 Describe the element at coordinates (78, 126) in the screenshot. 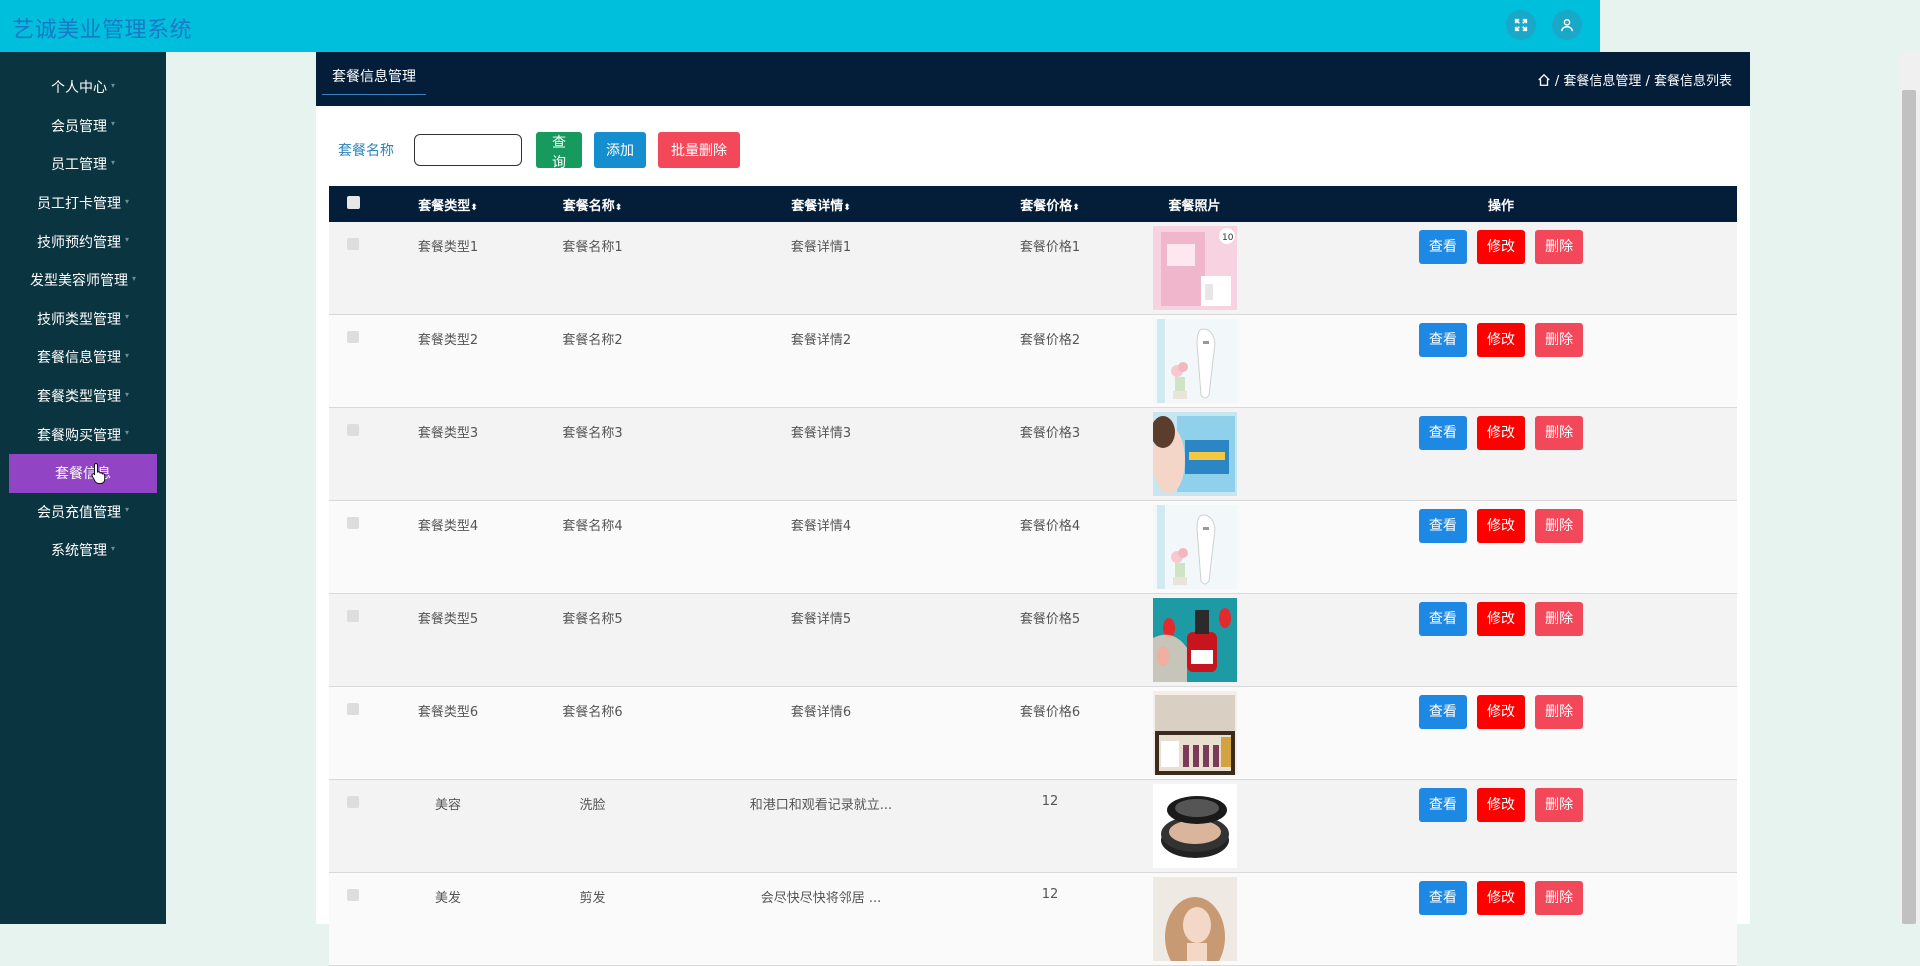

I see `sidebar-item-label: 会员管理` at that location.